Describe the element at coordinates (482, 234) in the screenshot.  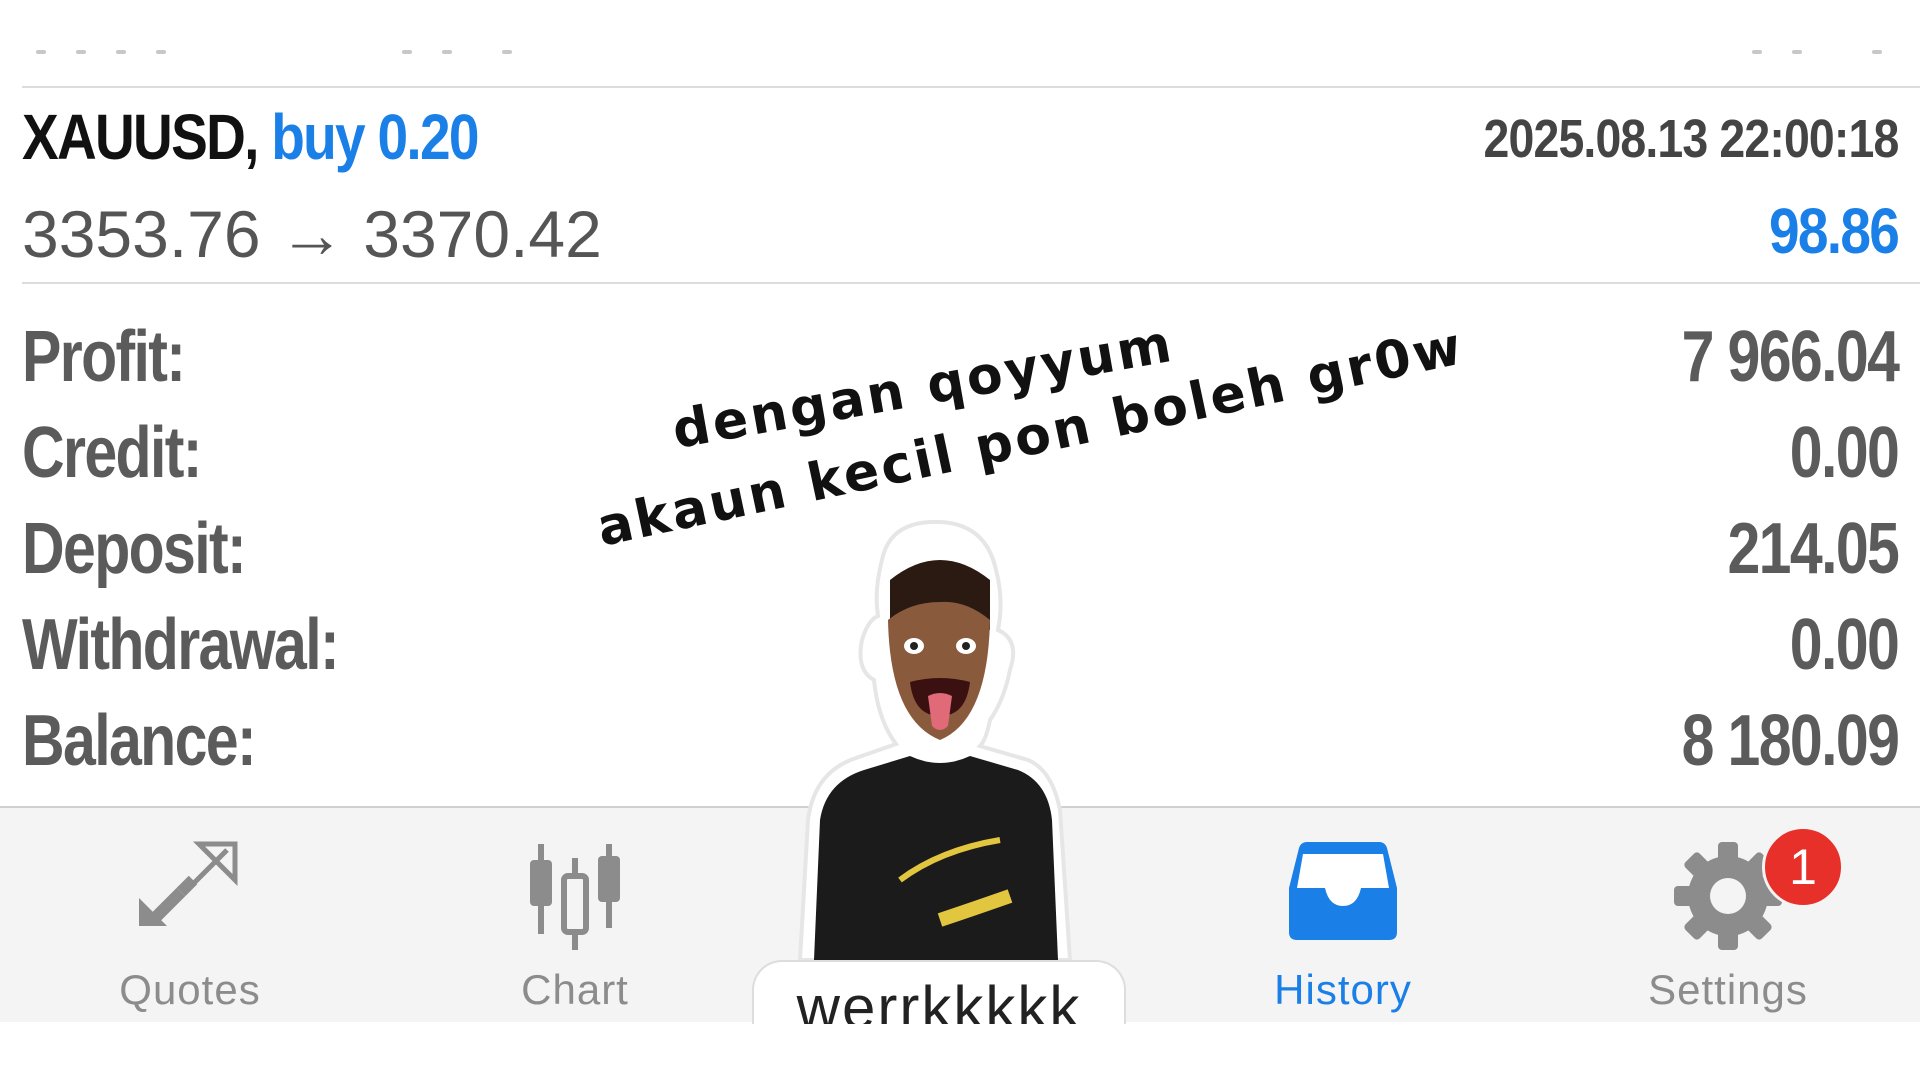
I see `close-price: 3370.42` at that location.